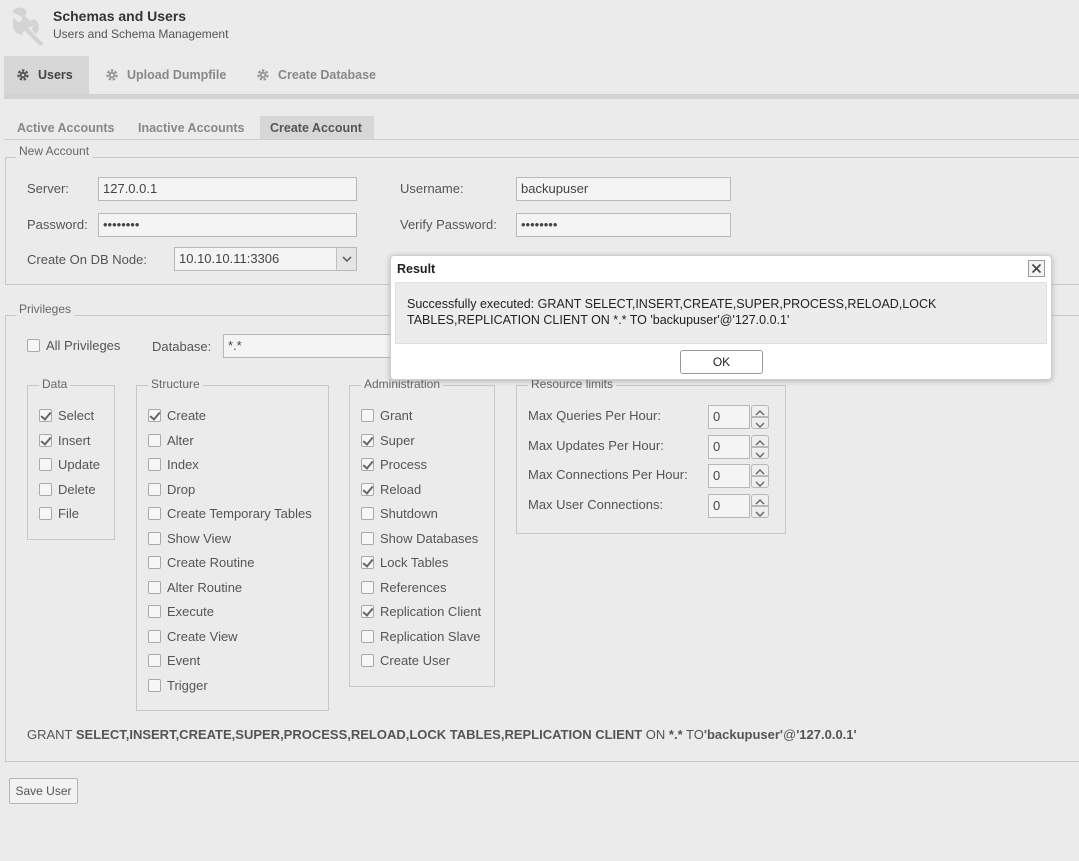 The image size is (1079, 861). What do you see at coordinates (541, 96) in the screenshot?
I see `tab-divider` at bounding box center [541, 96].